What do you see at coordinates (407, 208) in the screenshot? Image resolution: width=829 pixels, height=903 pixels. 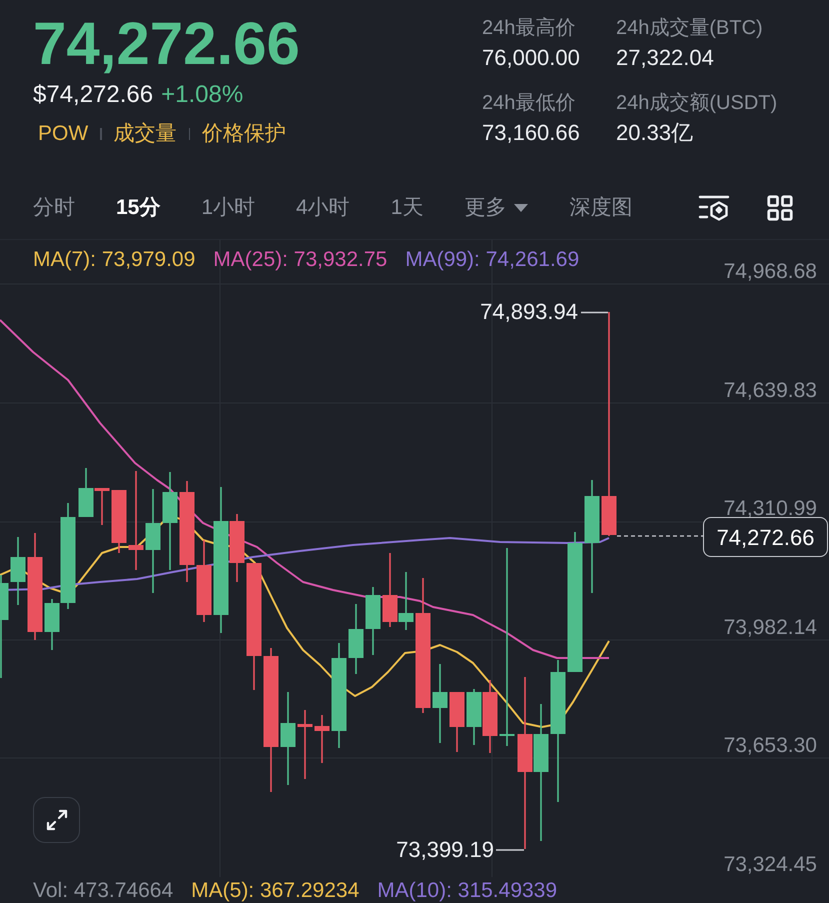 I see `interval-tab: 1天` at bounding box center [407, 208].